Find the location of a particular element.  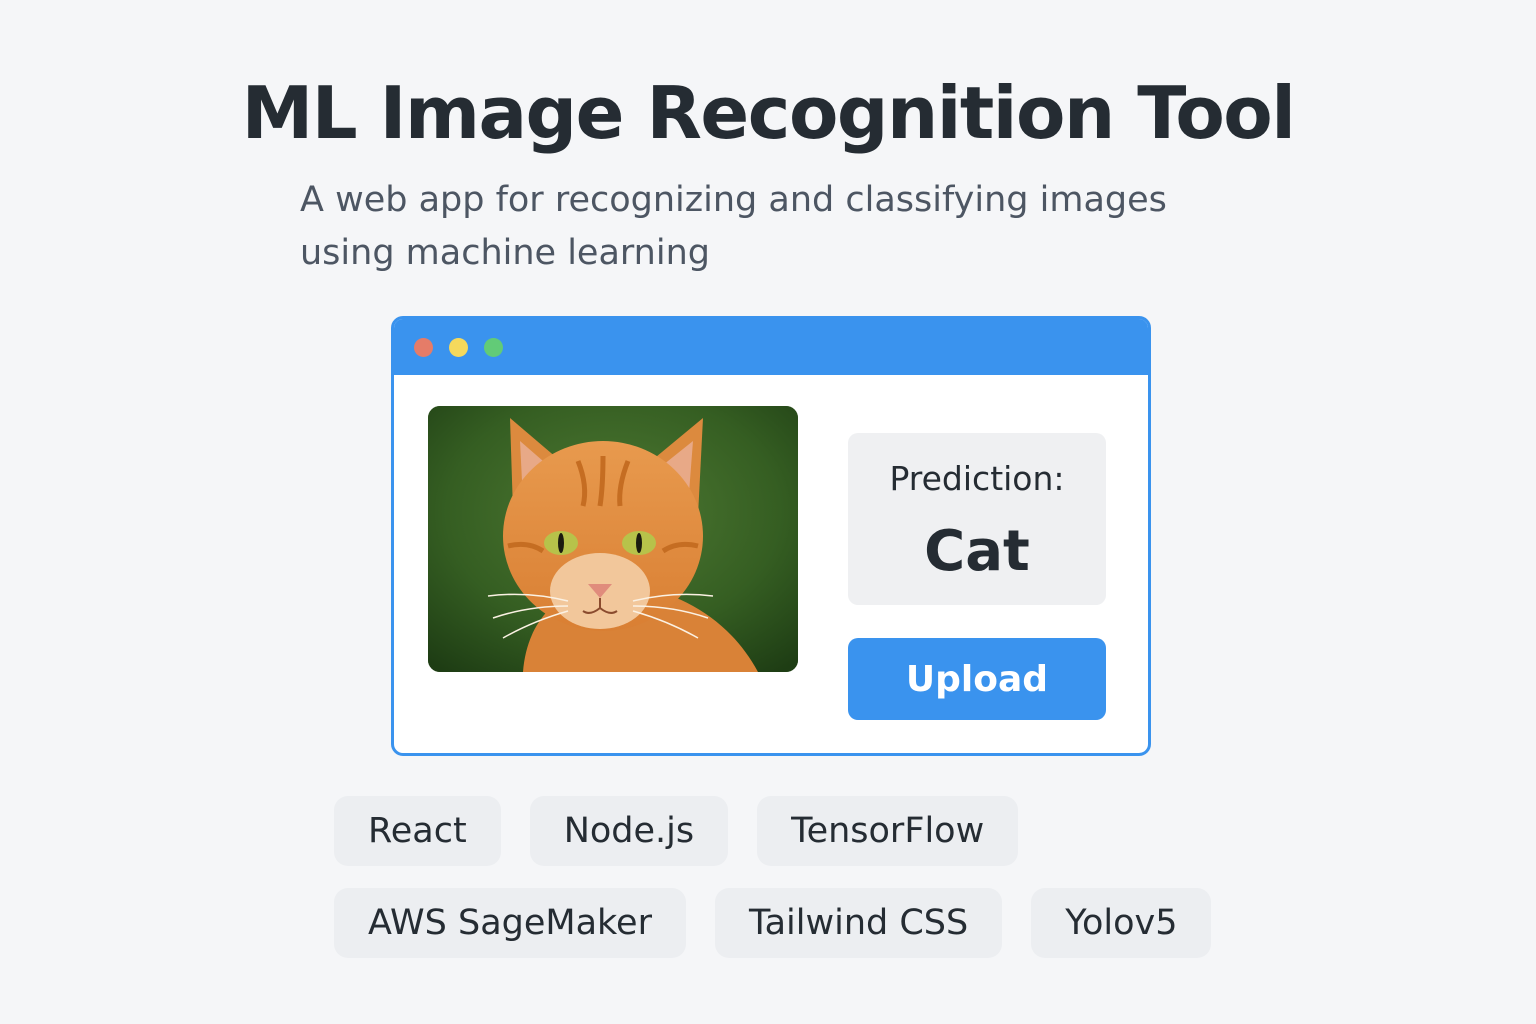

tech-tags-row-2: AWS SageMaker Tailwind CSS Yolov5 is located at coordinates (773, 923).